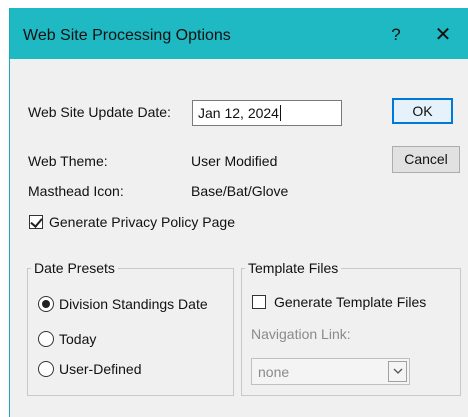 Image resolution: width=468 pixels, height=417 pixels. What do you see at coordinates (330, 371) in the screenshot?
I see `navigation-link-select: none` at bounding box center [330, 371].